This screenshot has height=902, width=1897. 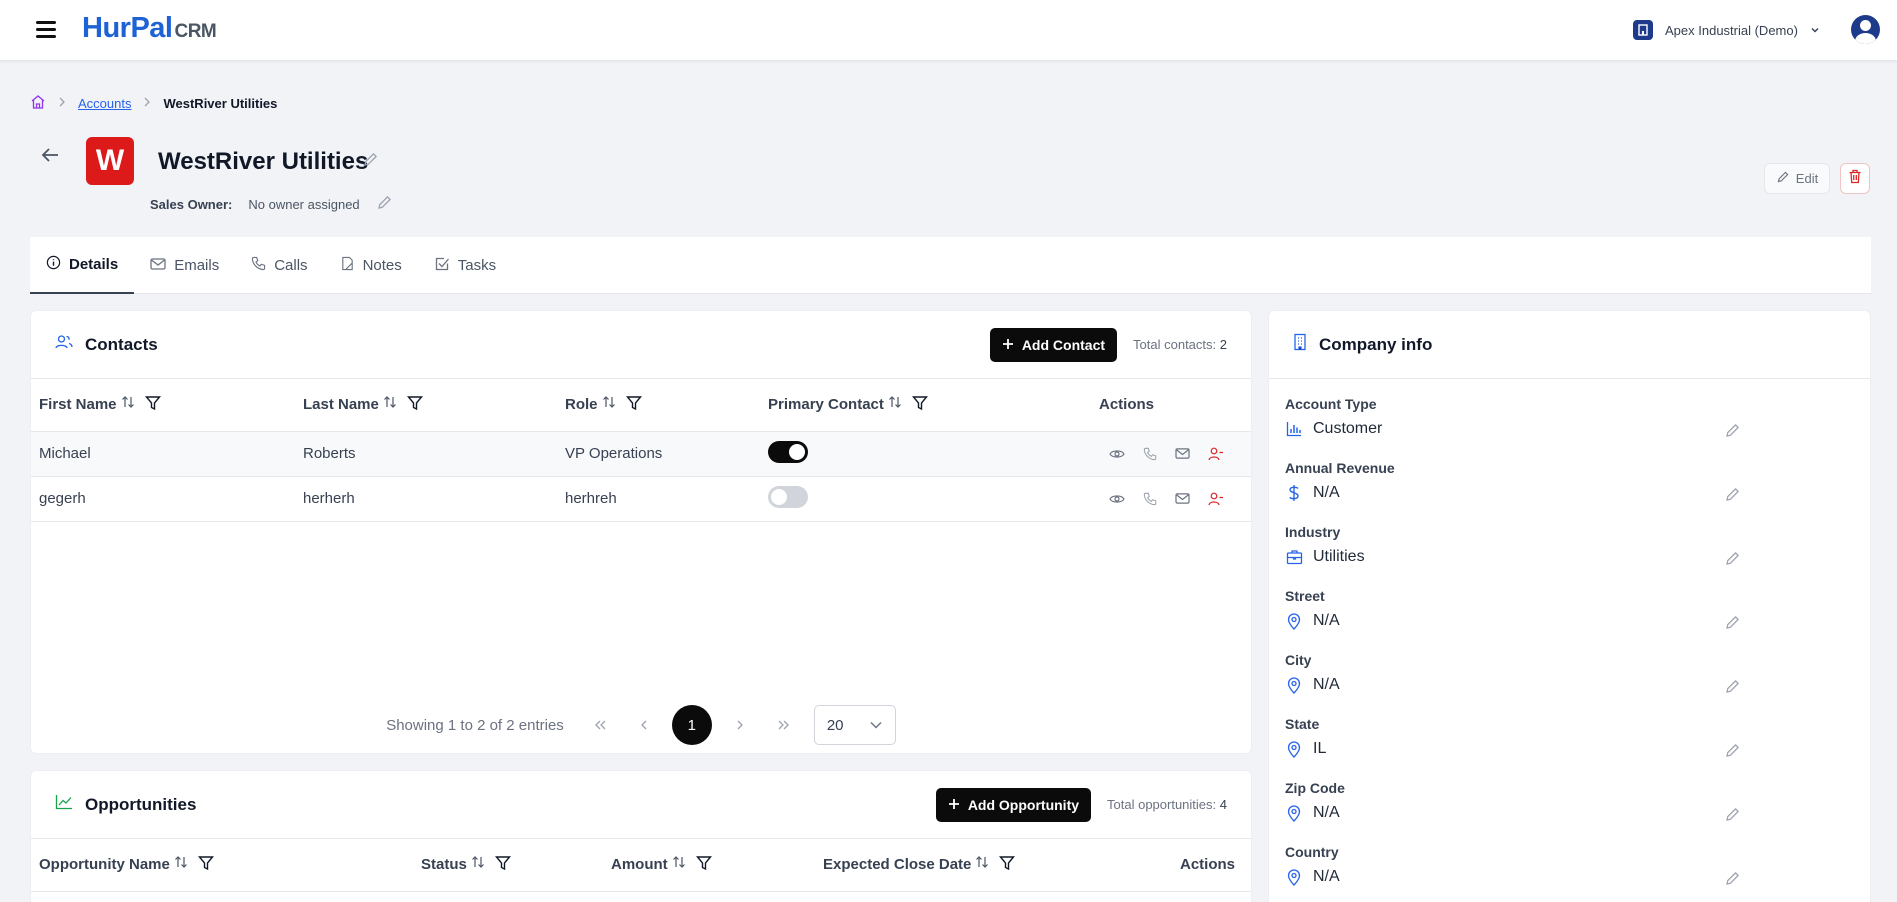 I want to click on tab-details: Details, so click(x=82, y=265).